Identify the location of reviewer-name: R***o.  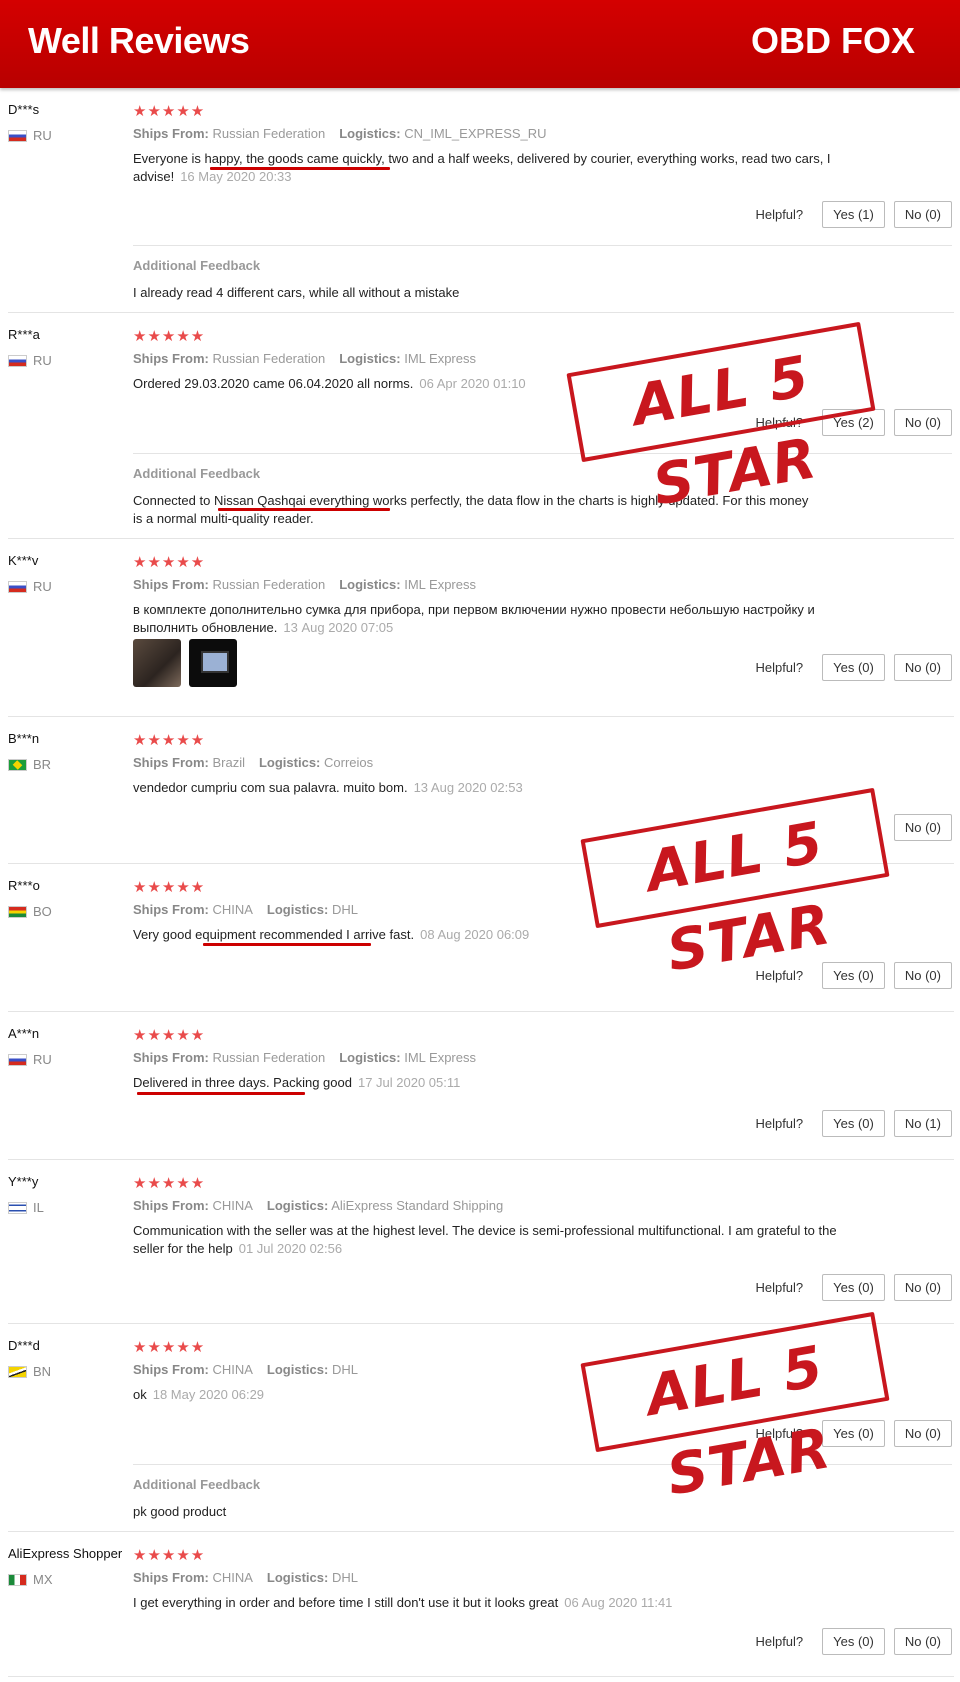
(24, 885).